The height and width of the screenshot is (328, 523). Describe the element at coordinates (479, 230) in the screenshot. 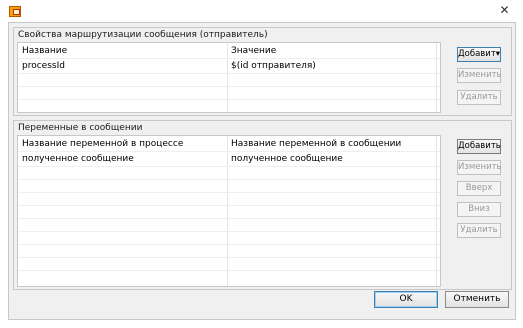

I see `delete-variable-button: Удалить` at that location.